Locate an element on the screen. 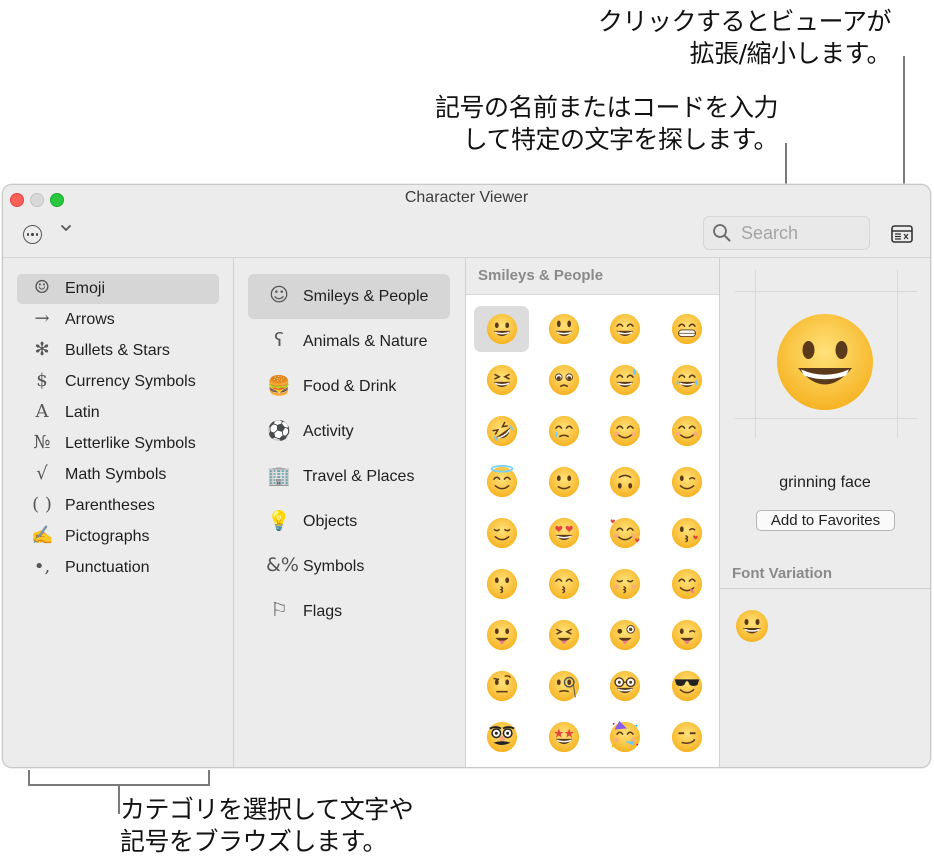  category-label: Activity is located at coordinates (328, 431).